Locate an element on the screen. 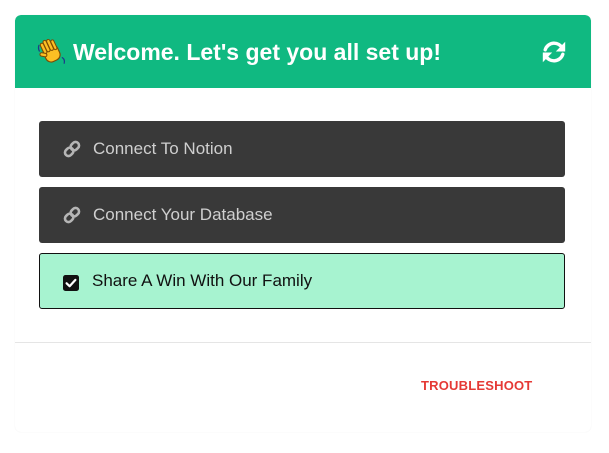 This screenshot has width=609, height=453. step-share-win: Share A Win With Our Family is located at coordinates (302, 281).